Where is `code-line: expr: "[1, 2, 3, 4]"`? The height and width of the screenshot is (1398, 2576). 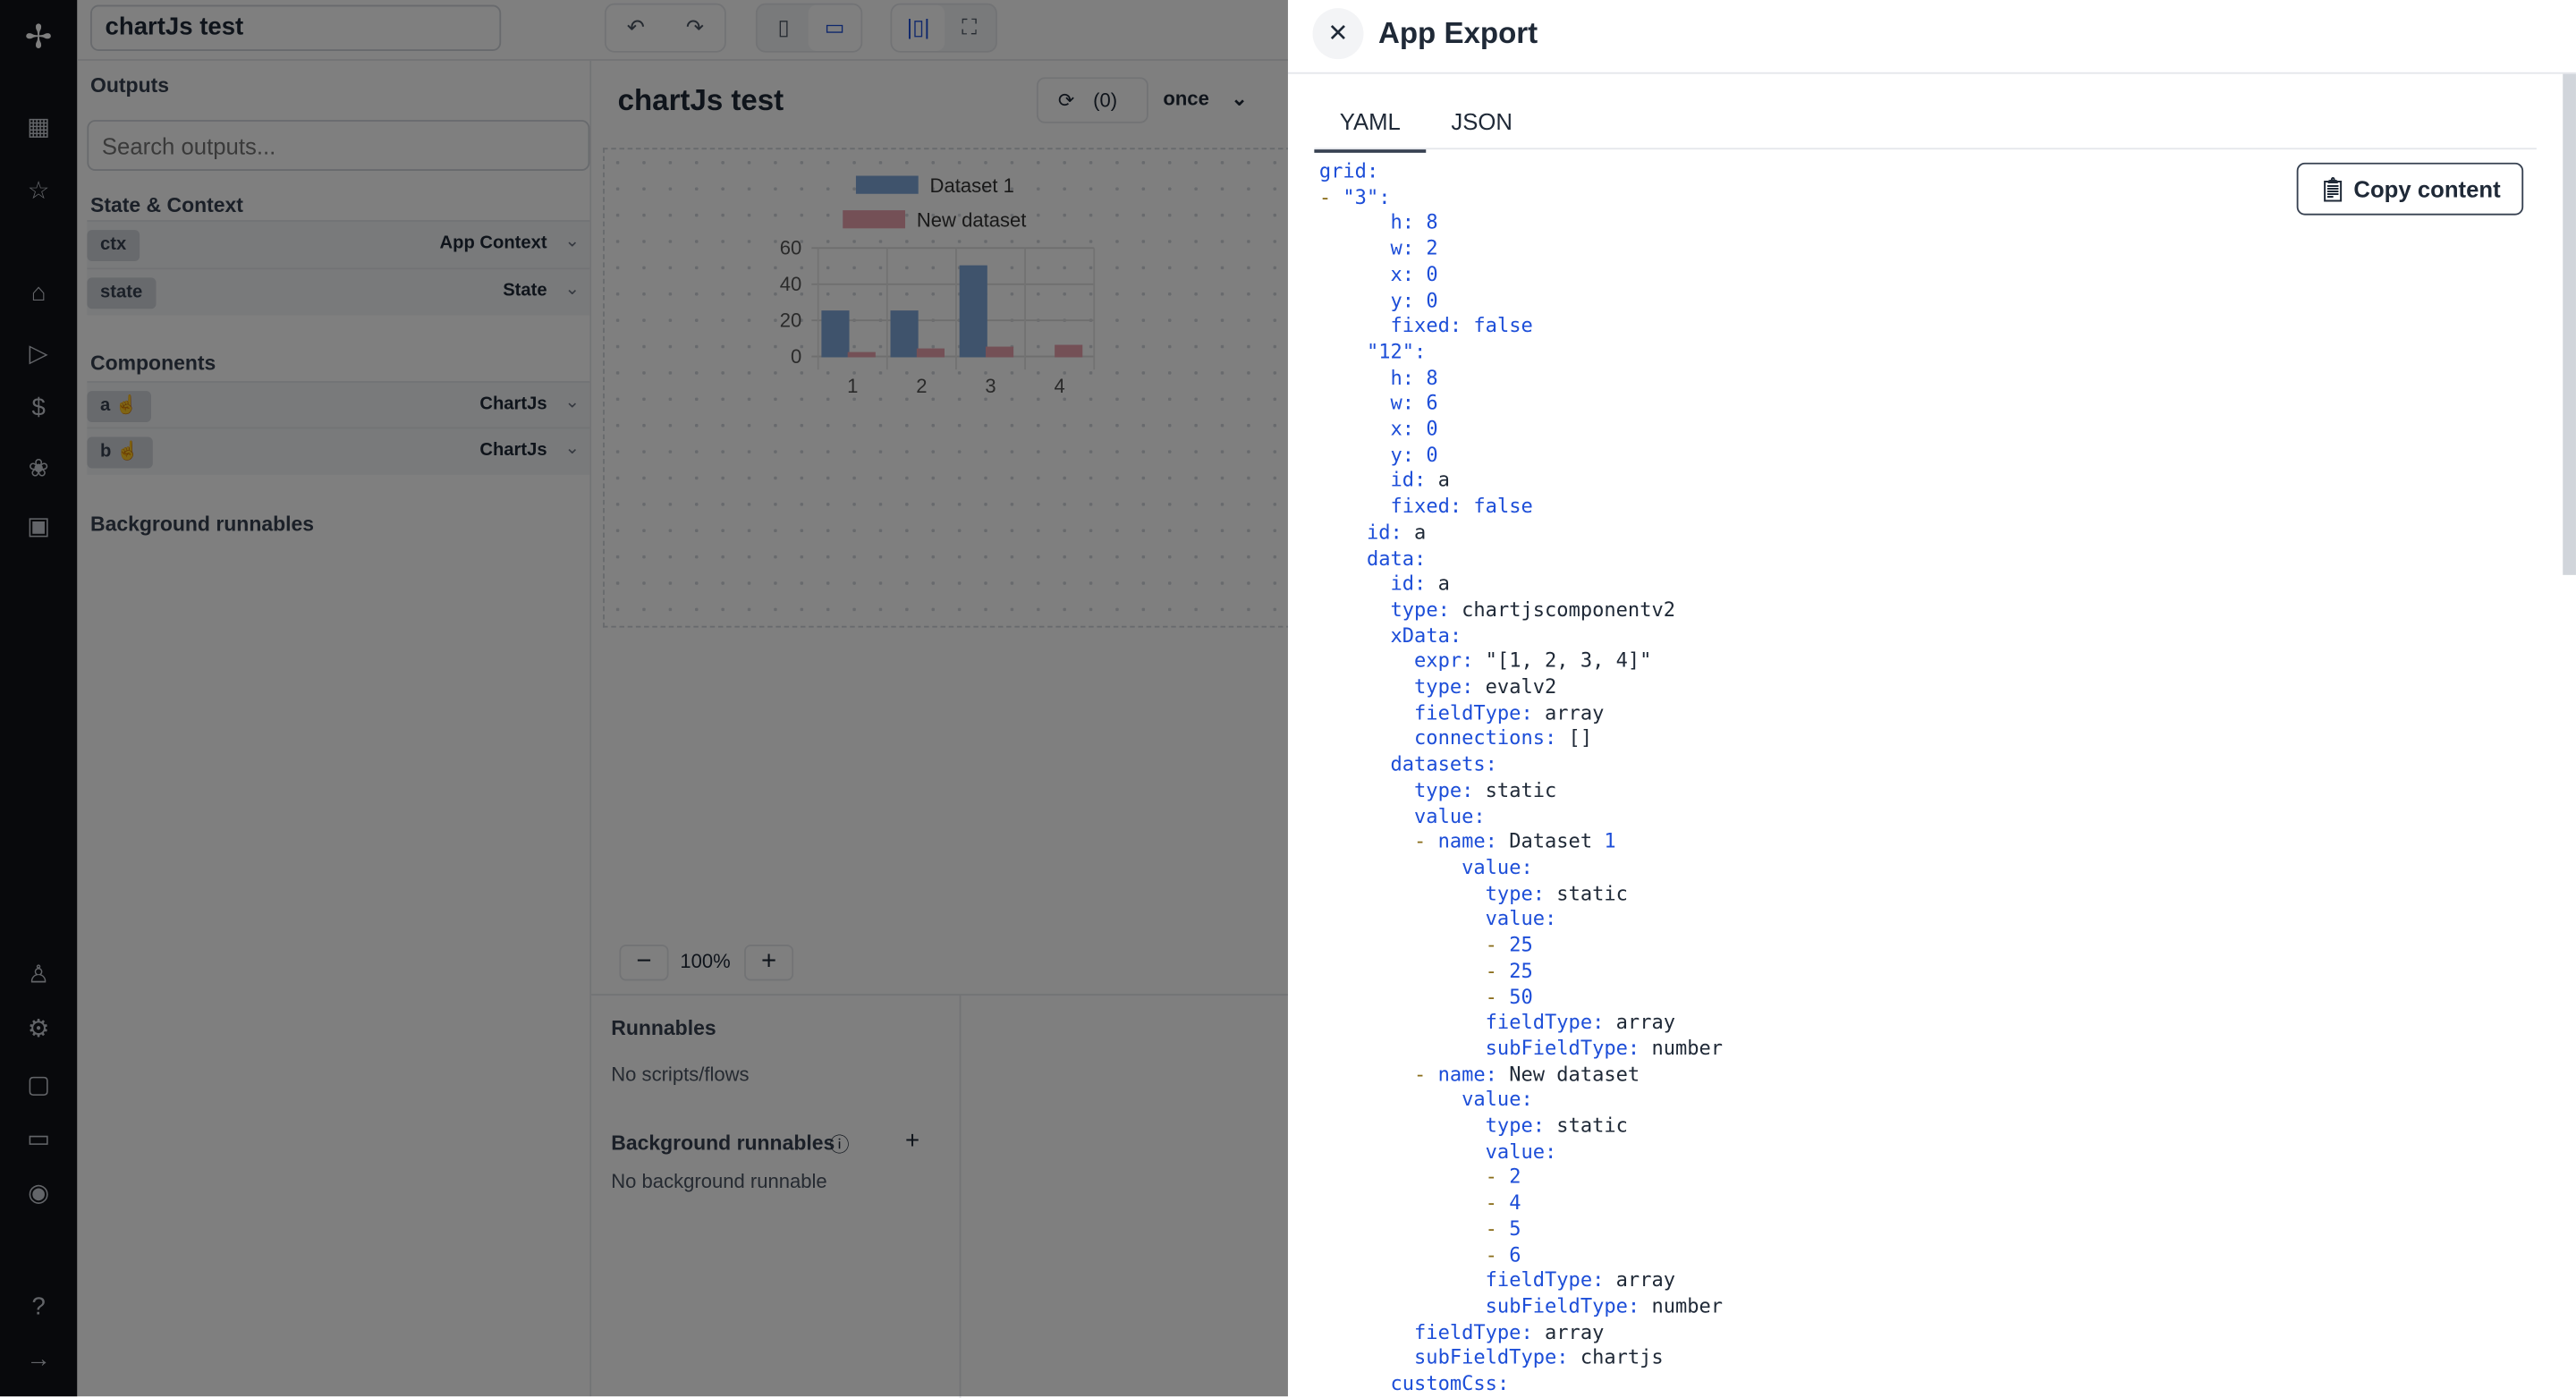 code-line: expr: "[1, 2, 3, 4]" is located at coordinates (1533, 661).